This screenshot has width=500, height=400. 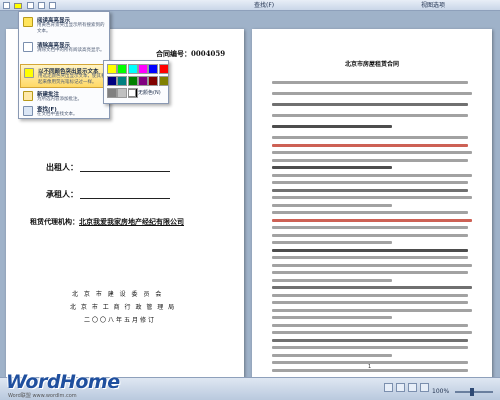 I want to click on find-button: 查找(F), so click(x=264, y=5).